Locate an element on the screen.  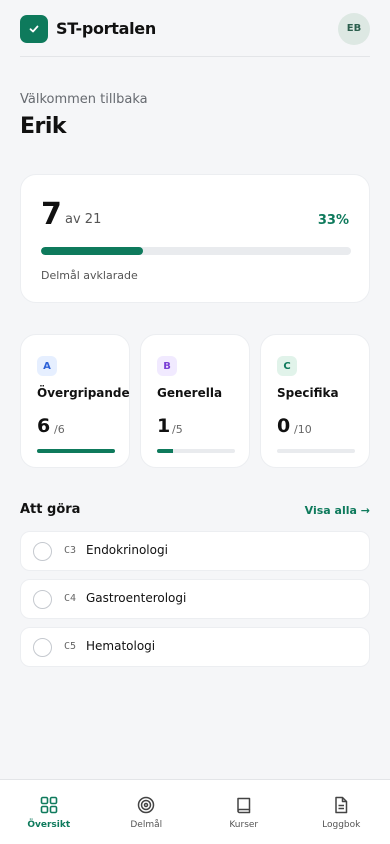
see-all-link: Visa alla → is located at coordinates (337, 510).